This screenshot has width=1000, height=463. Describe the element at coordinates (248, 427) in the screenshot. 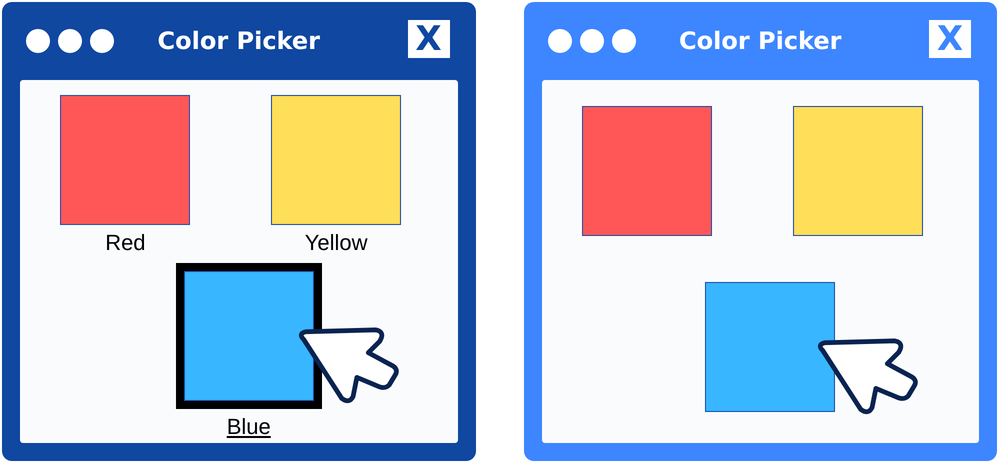

I see `color-label: Blue` at that location.